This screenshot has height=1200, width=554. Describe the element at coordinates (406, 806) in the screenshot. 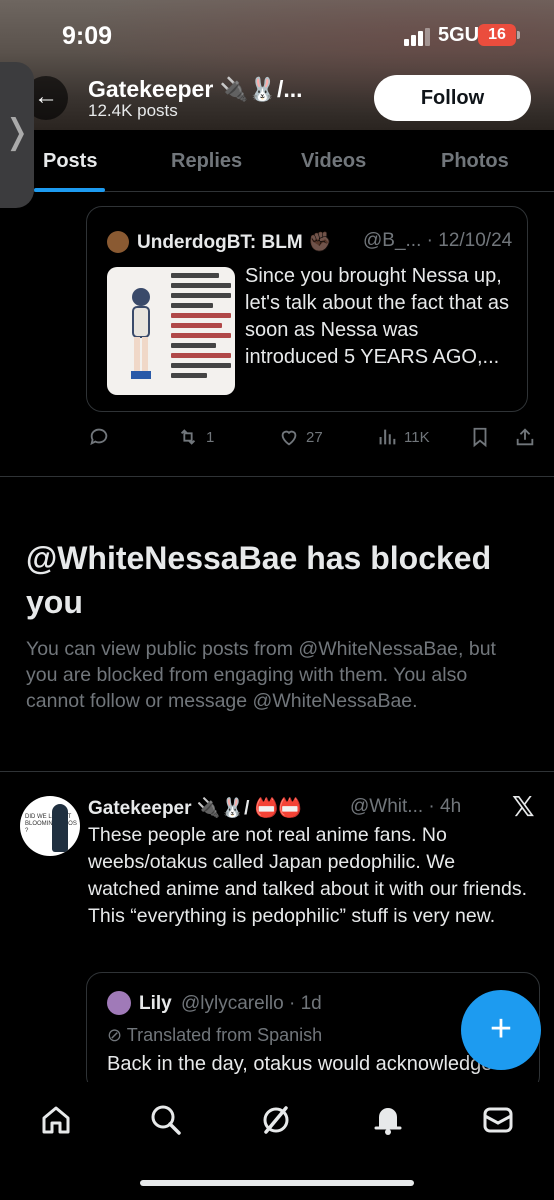

I see `tweet-handle-time: @Whit... · 4h` at that location.